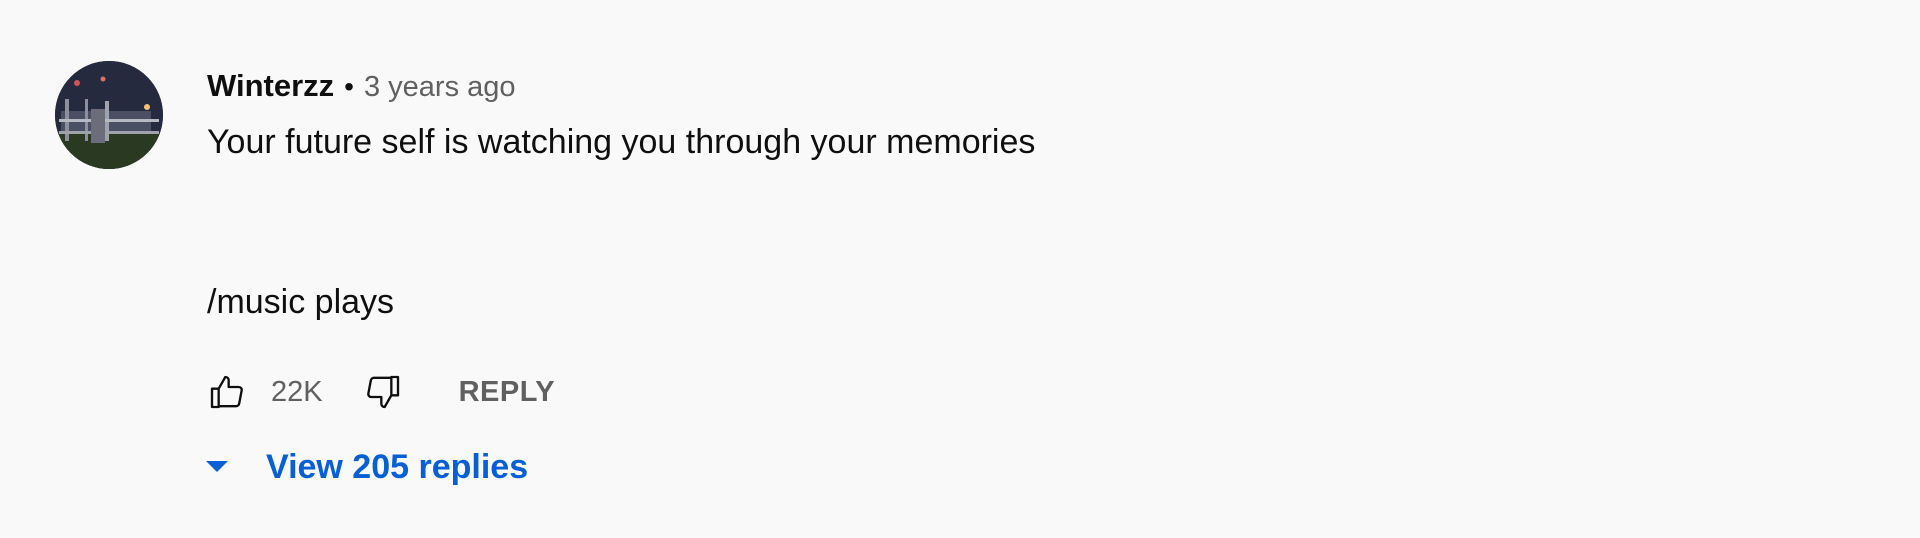 This screenshot has width=1920, height=538. Describe the element at coordinates (270, 86) in the screenshot. I see `author-name: Winterzz` at that location.